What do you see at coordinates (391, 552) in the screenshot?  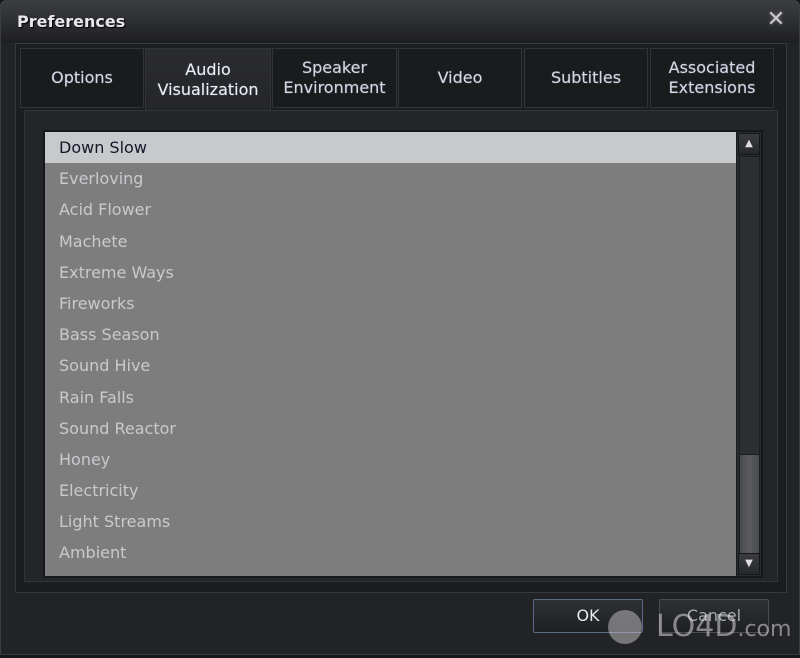 I see `list-item: Ambient` at bounding box center [391, 552].